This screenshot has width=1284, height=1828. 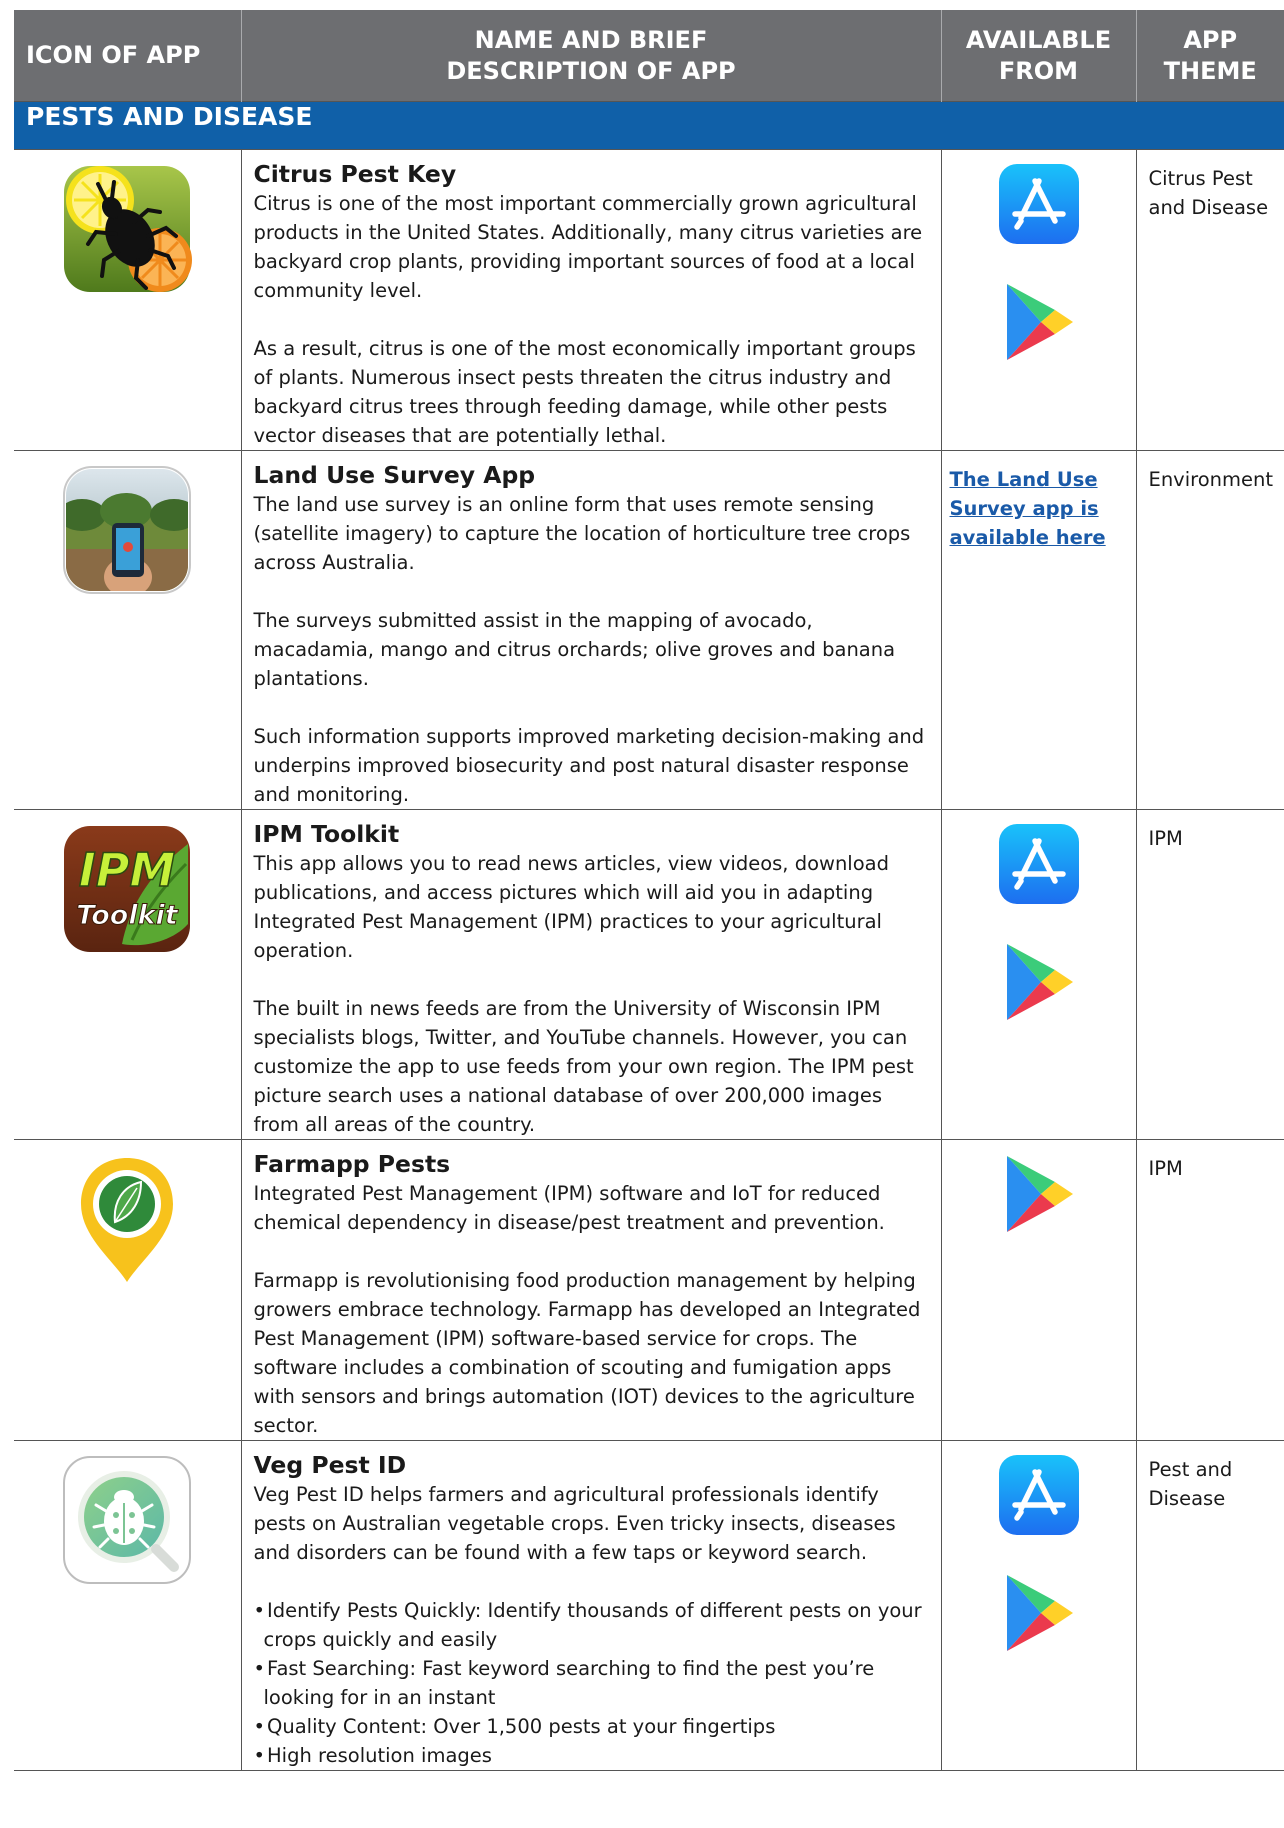 I want to click on header-app-theme: APP THEME, so click(x=1210, y=56).